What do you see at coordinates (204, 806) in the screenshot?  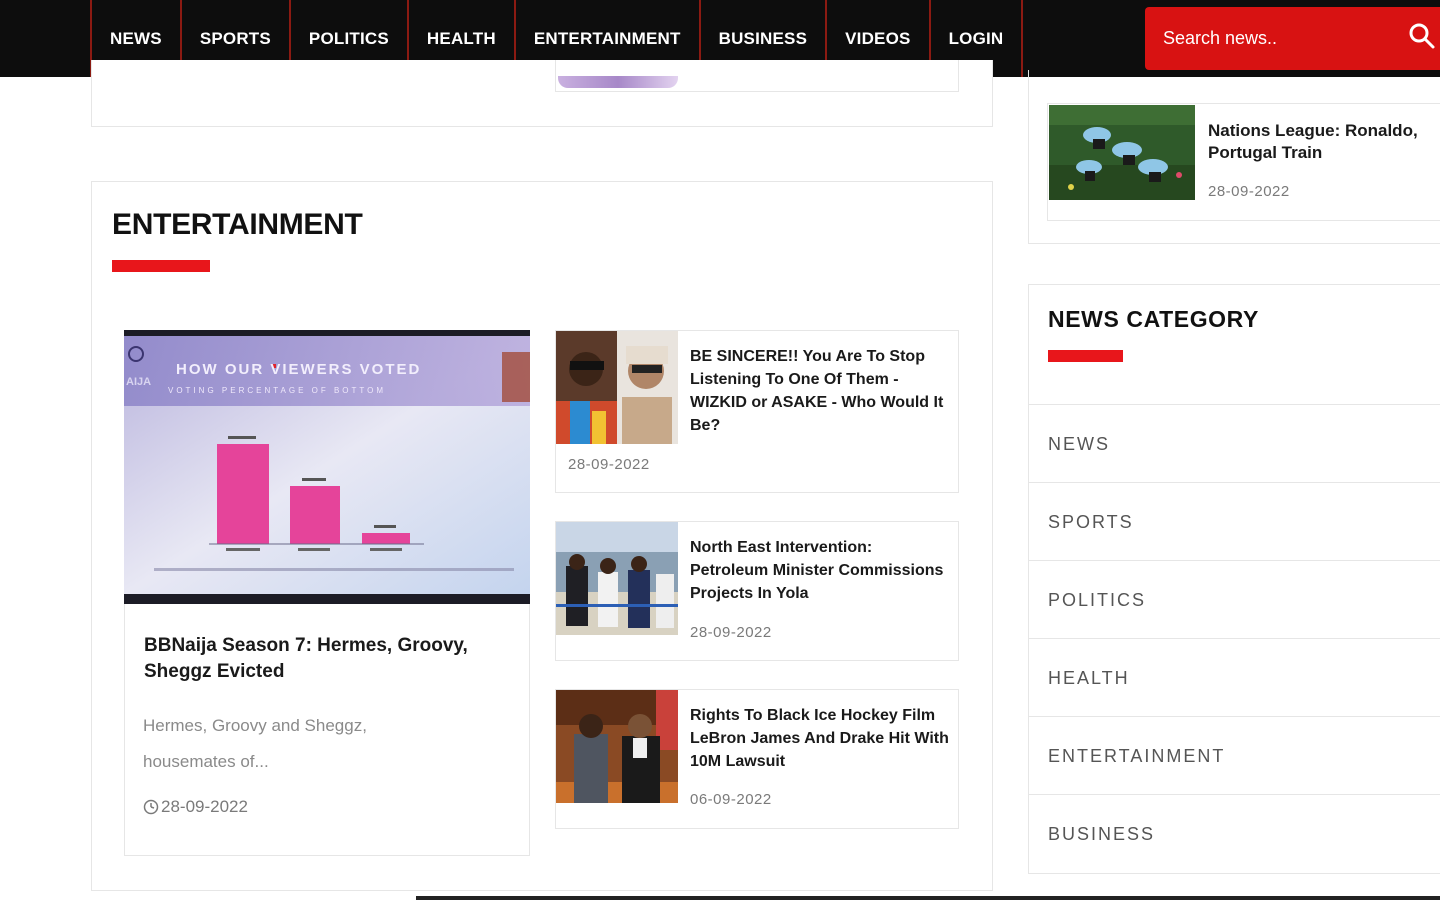 I see `featured-date-text: 28-09-2022` at bounding box center [204, 806].